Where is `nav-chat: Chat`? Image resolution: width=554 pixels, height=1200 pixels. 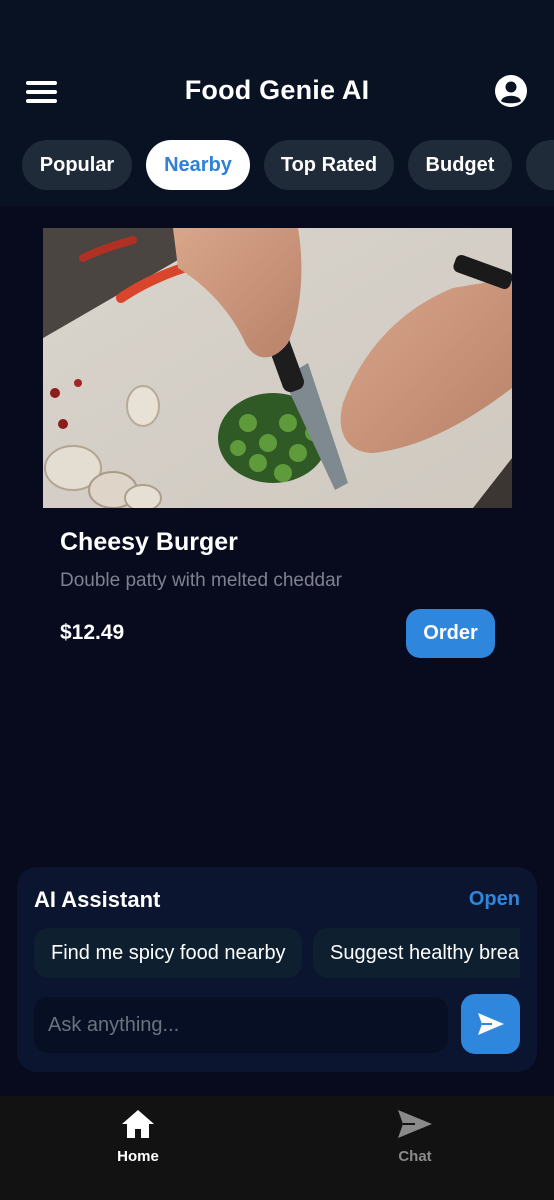 nav-chat: Chat is located at coordinates (415, 1137).